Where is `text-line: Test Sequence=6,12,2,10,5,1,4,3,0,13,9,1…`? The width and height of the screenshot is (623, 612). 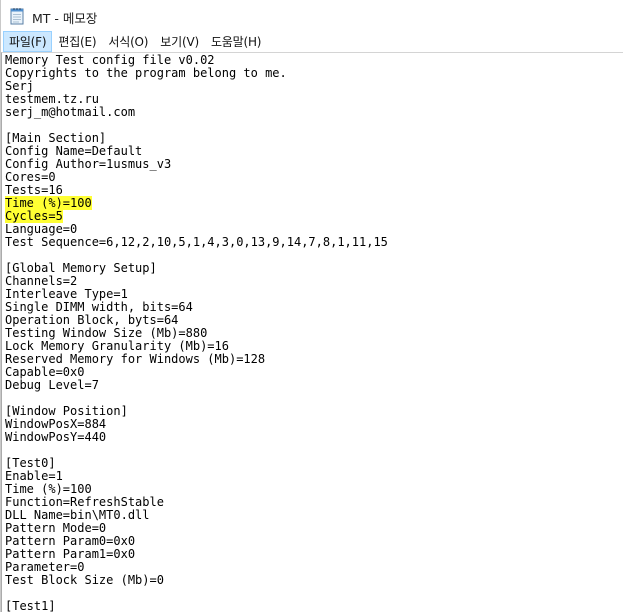
text-line: Test Sequence=6,12,2,10,5,1,4,3,0,13,9,1… is located at coordinates (196, 242).